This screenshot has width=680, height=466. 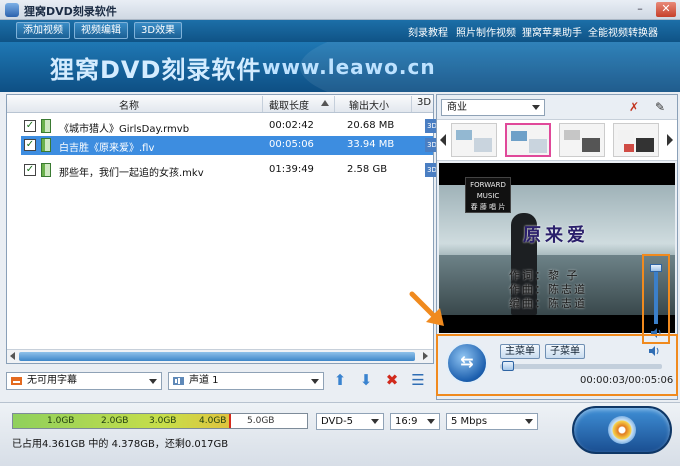 I want to click on file-list-header: 名称 截取长度 输出大小 3D, so click(x=220, y=104).